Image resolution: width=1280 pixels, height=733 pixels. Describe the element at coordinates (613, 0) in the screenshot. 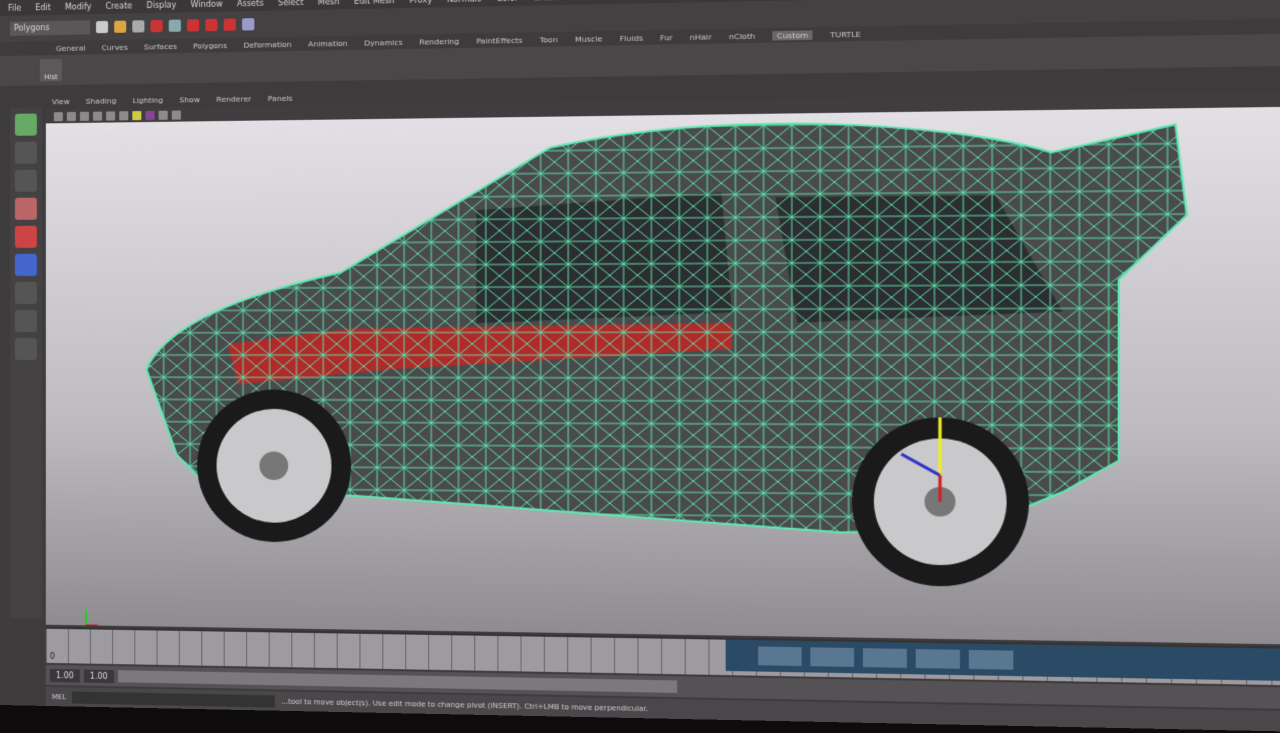

I see `menu-edit-uvs: Edit UVs` at that location.